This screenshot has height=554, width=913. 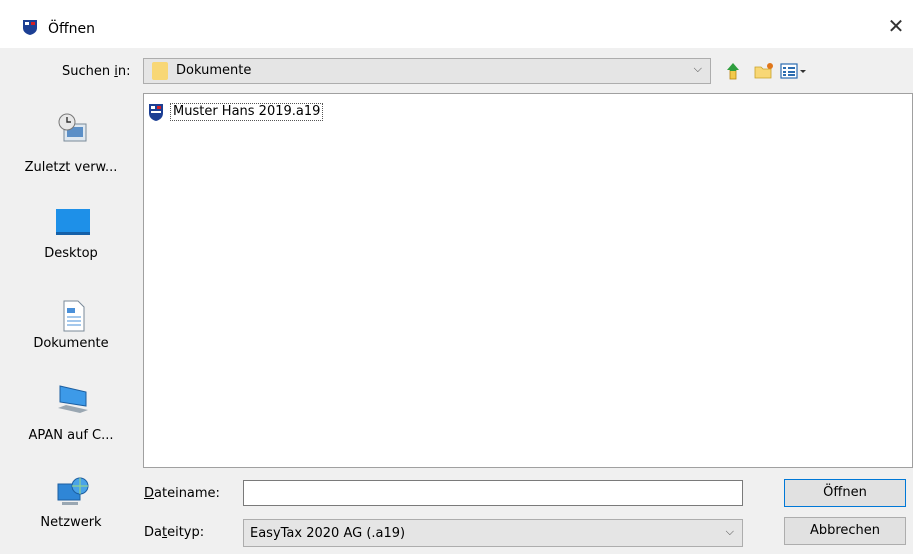 I want to click on up-folder-icon, so click(x=733, y=71).